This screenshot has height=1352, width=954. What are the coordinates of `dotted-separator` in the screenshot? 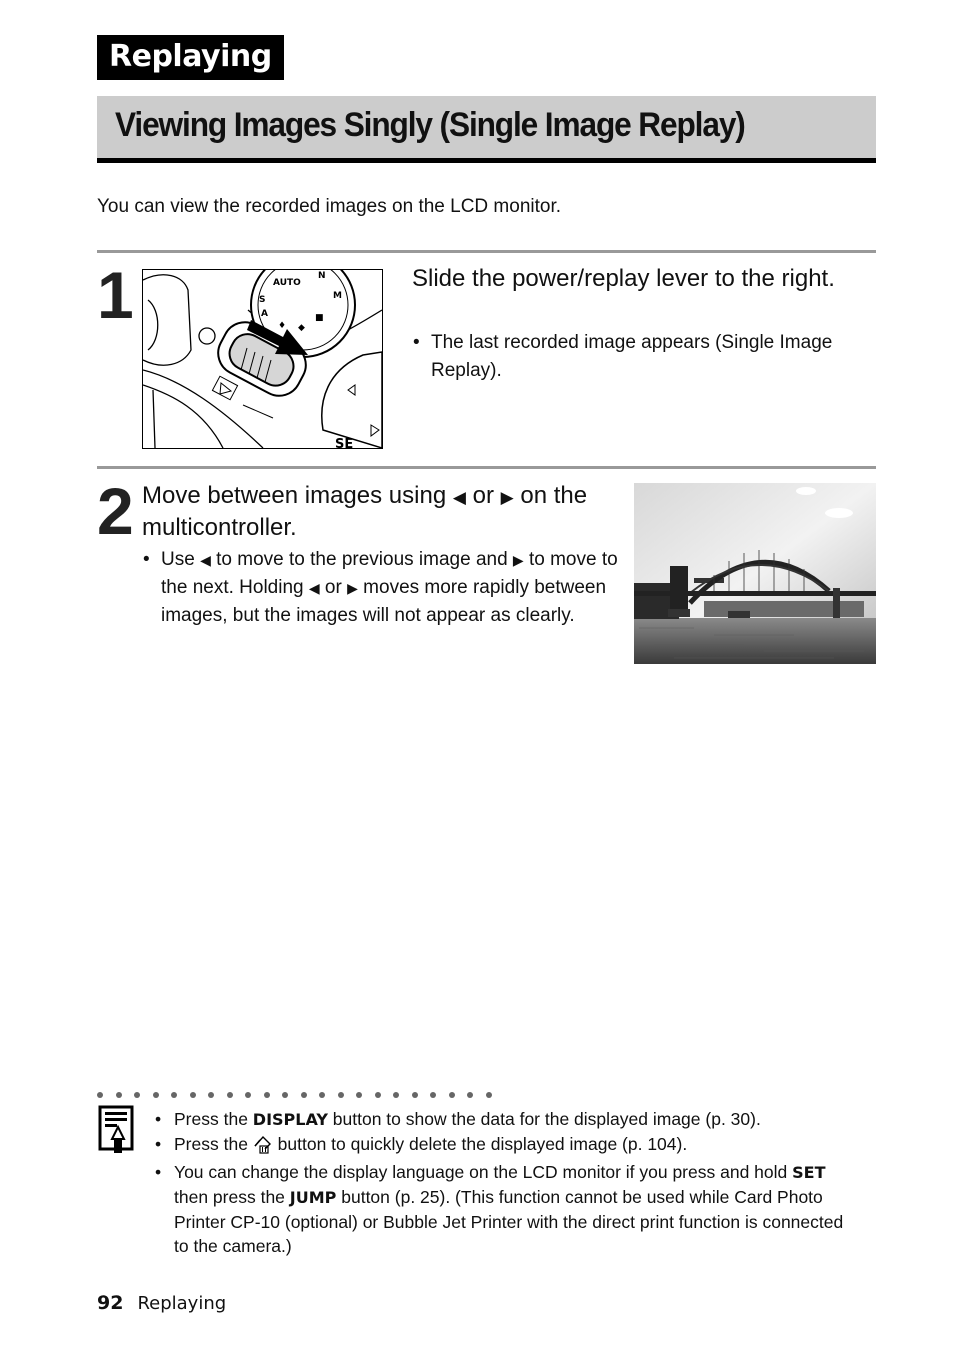 It's located at (300, 1092).